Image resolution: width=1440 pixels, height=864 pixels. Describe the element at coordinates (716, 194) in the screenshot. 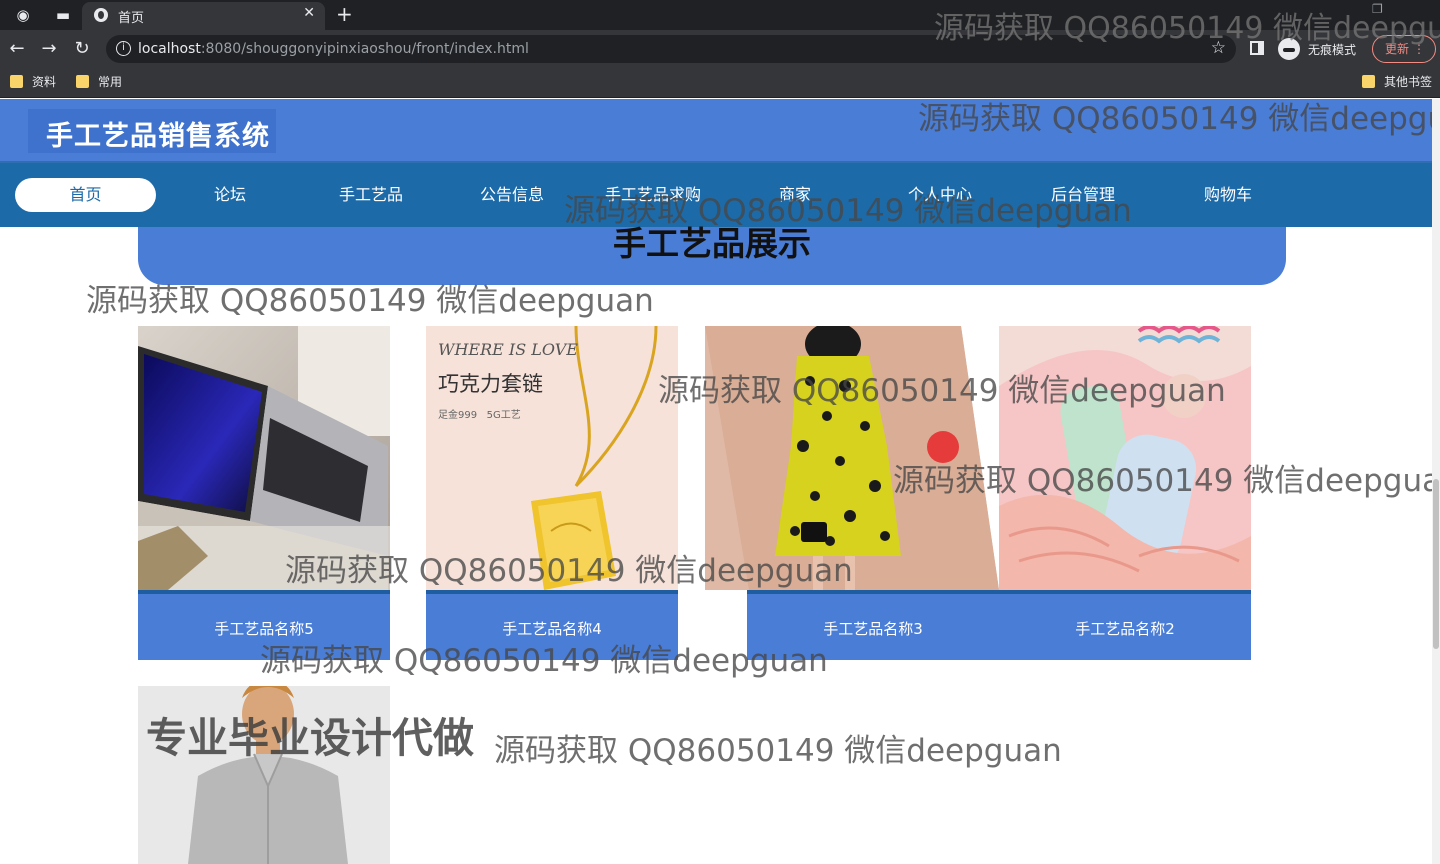

I see `main-nav: 首页 论坛 手工艺品 公告信息 手工艺品求购 商家 个人中心 后台管理 购物车` at that location.